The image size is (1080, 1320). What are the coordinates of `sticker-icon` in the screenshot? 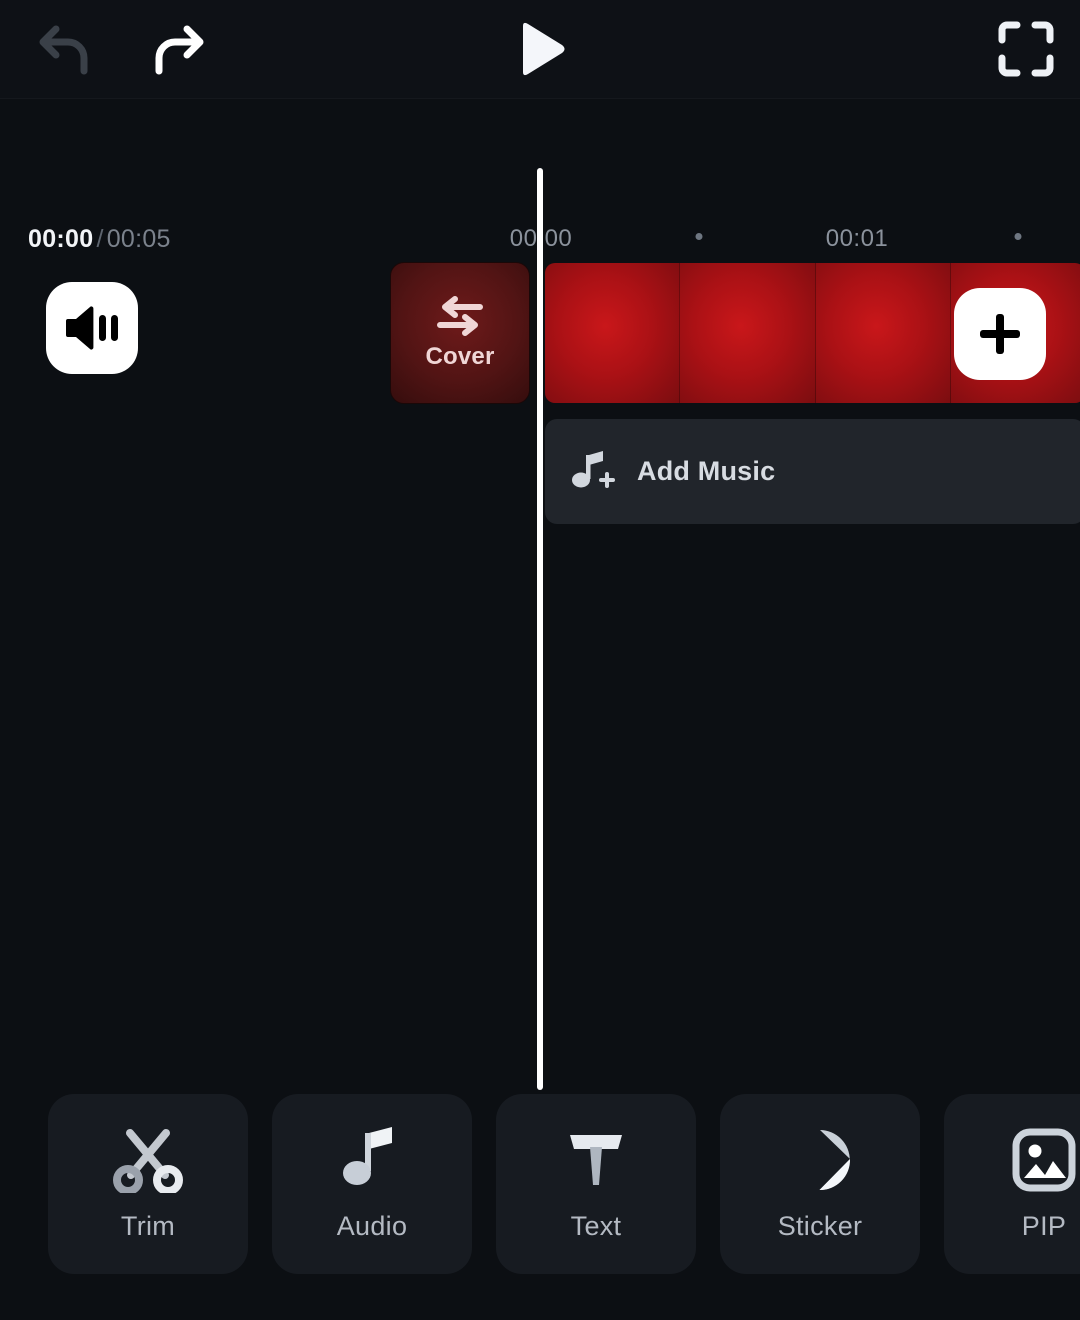 It's located at (820, 1160).